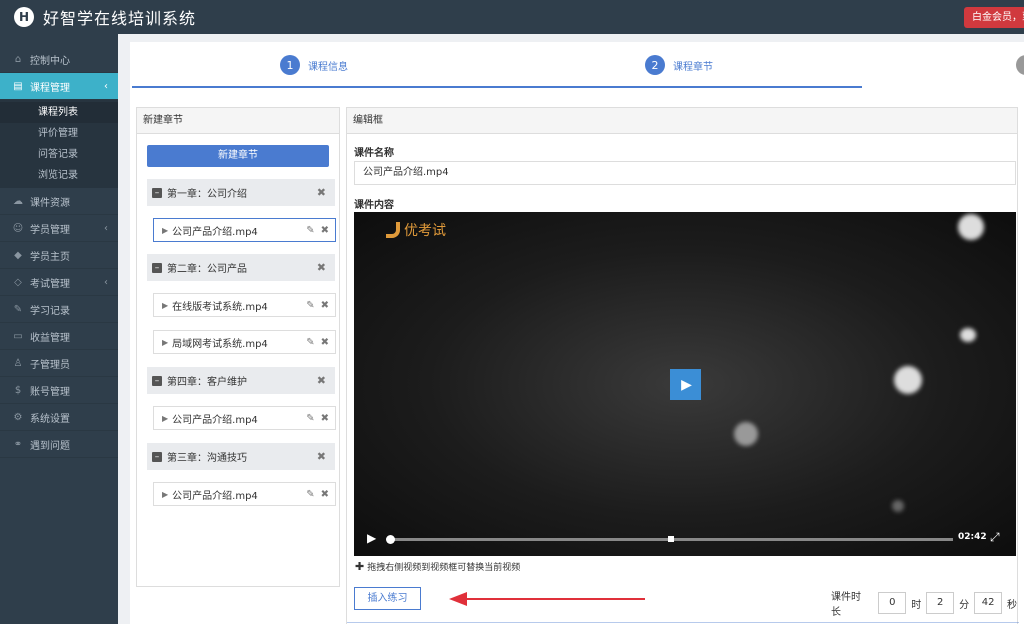 Image resolution: width=1024 pixels, height=624 pixels. Describe the element at coordinates (1020, 65) in the screenshot. I see `step-next-indicator` at that location.